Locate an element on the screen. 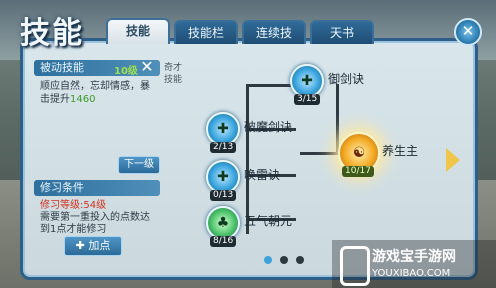 The image size is (496, 288). skill-node-wuqi: ♣ is located at coordinates (223, 223).